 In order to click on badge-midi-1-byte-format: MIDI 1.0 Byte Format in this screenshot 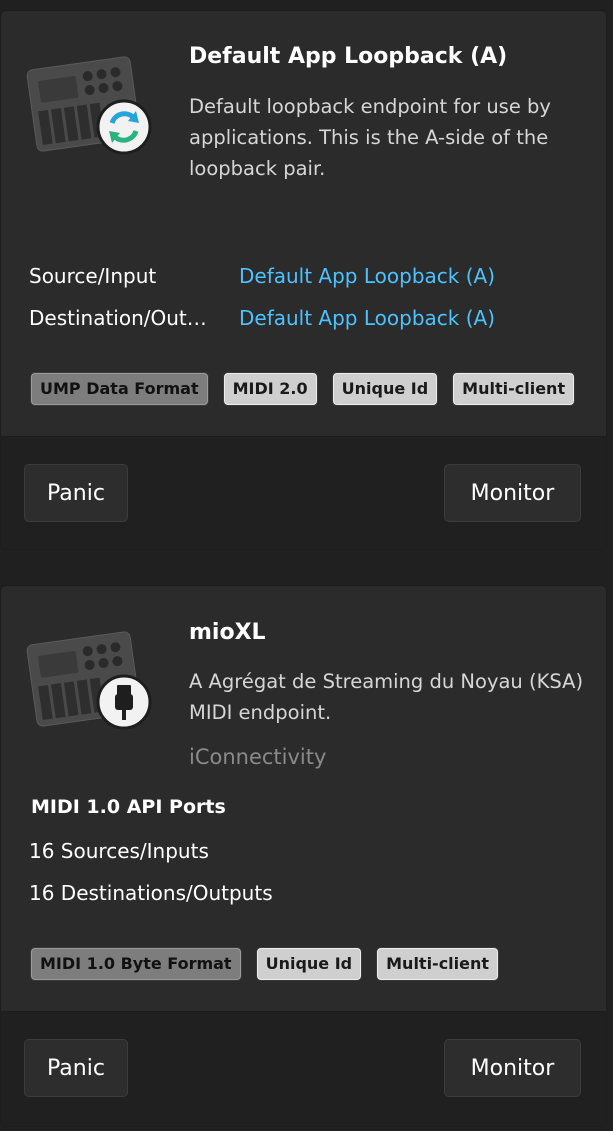, I will do `click(136, 964)`.